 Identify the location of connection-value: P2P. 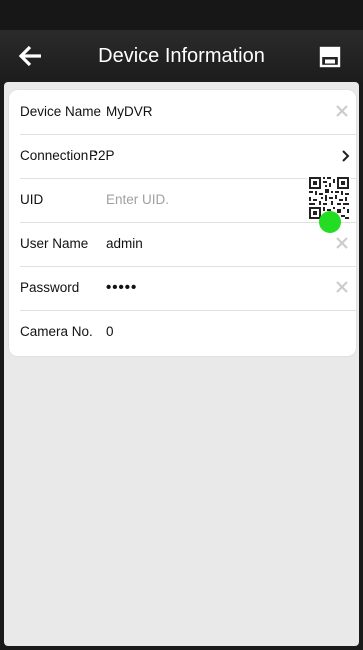
(102, 155).